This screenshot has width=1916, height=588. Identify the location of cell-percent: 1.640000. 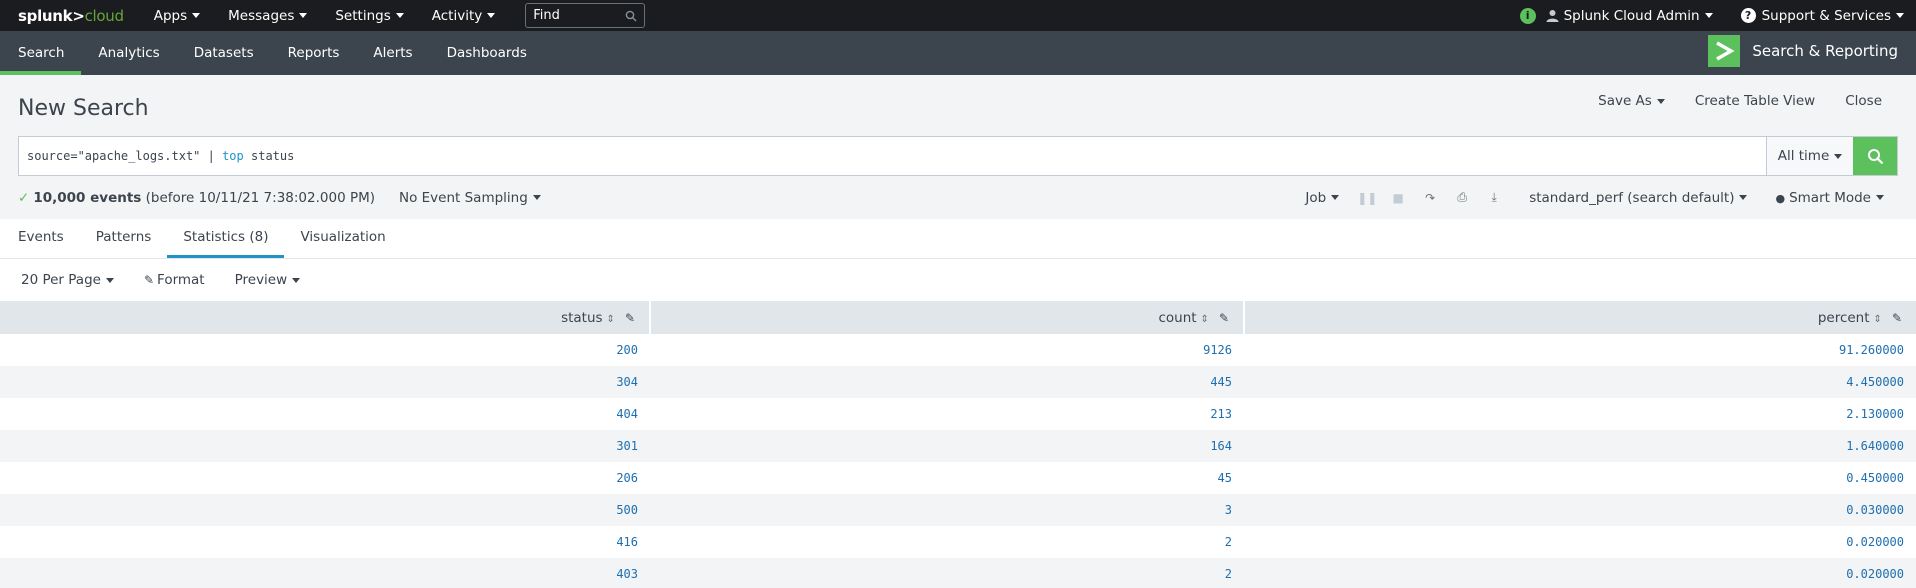
(1580, 446).